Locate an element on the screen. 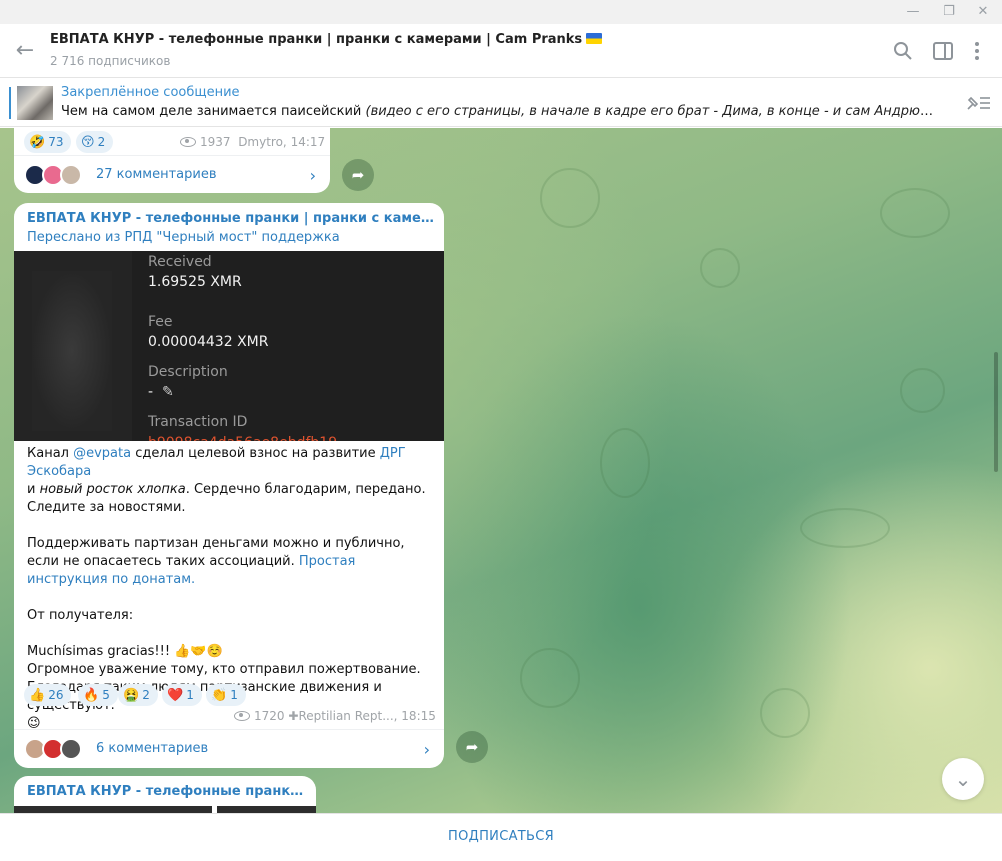  reaction-chip: 👍 26 is located at coordinates (48, 695).